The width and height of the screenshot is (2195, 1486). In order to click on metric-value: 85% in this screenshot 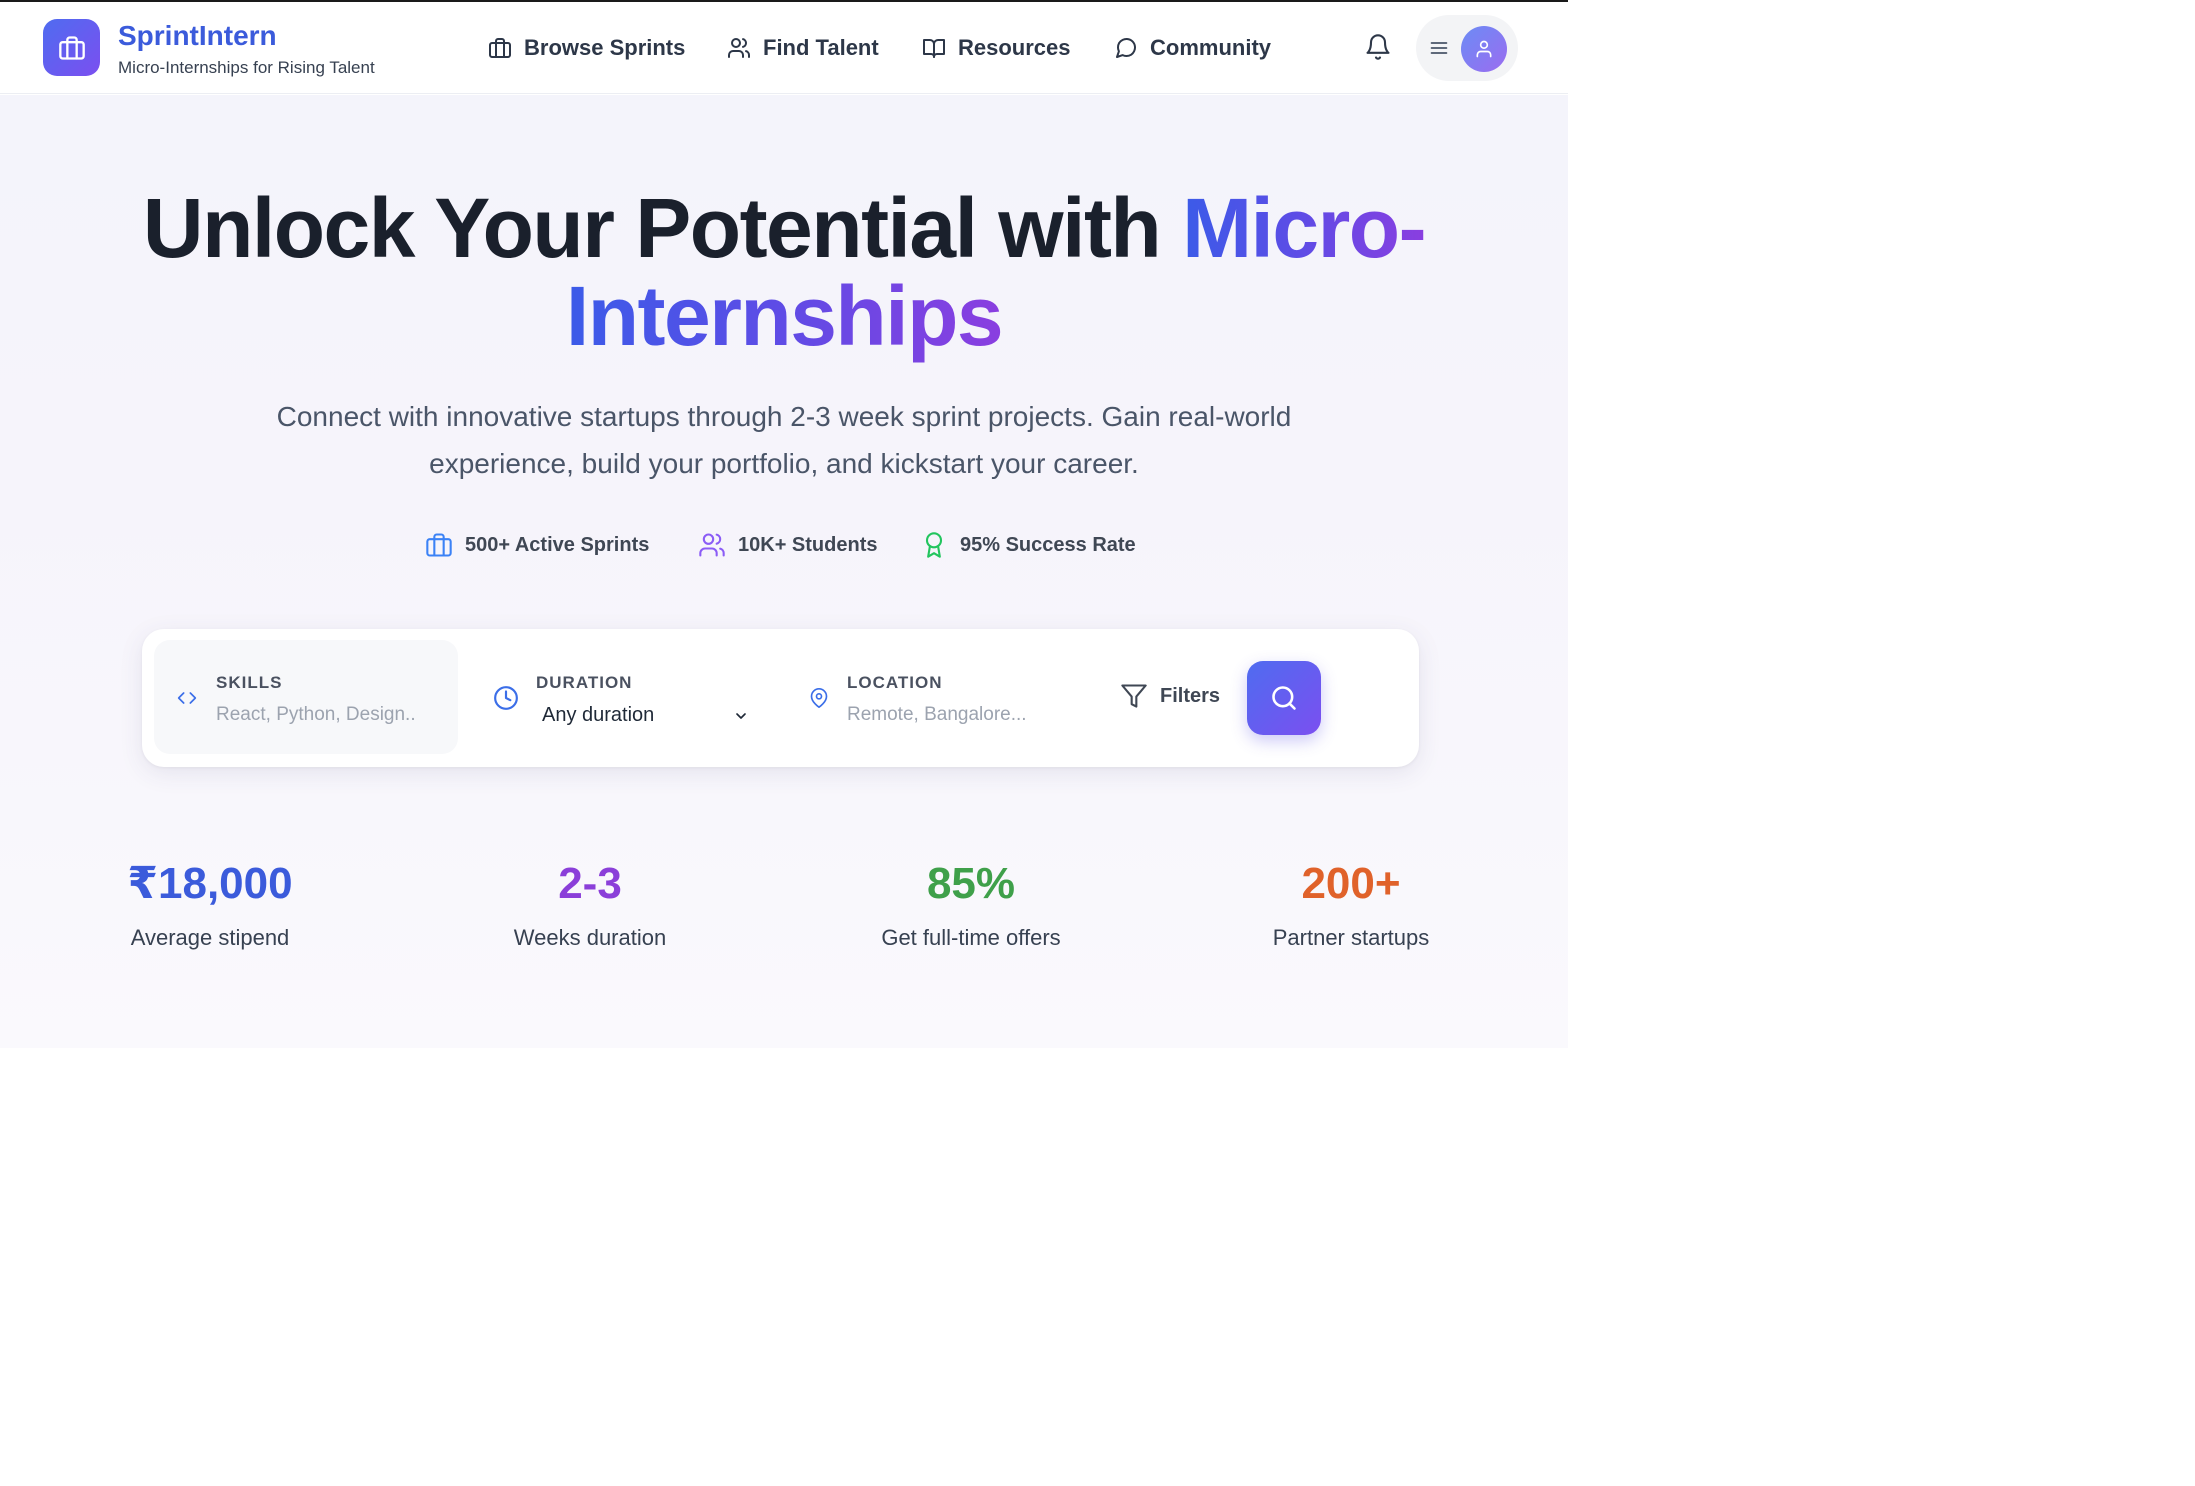, I will do `click(971, 883)`.